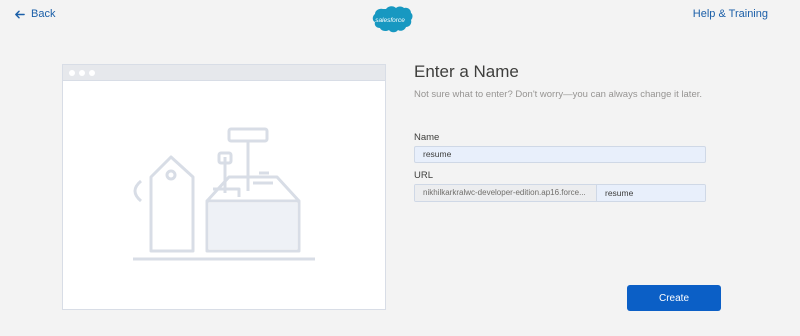  What do you see at coordinates (730, 14) in the screenshot?
I see `help-training-link: Help & Training` at bounding box center [730, 14].